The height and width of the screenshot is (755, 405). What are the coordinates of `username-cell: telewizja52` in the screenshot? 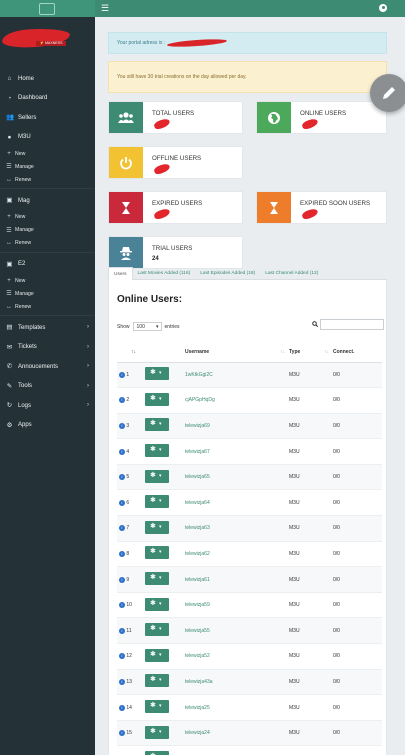 It's located at (237, 656).